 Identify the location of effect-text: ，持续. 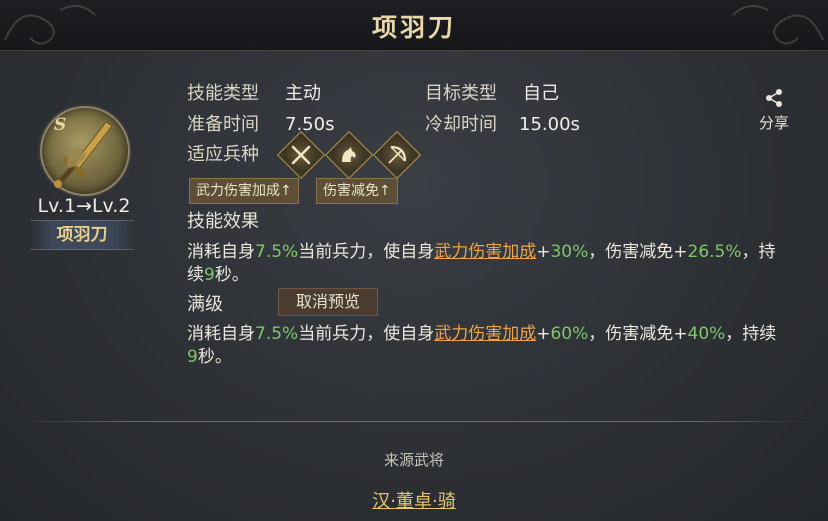
(751, 334).